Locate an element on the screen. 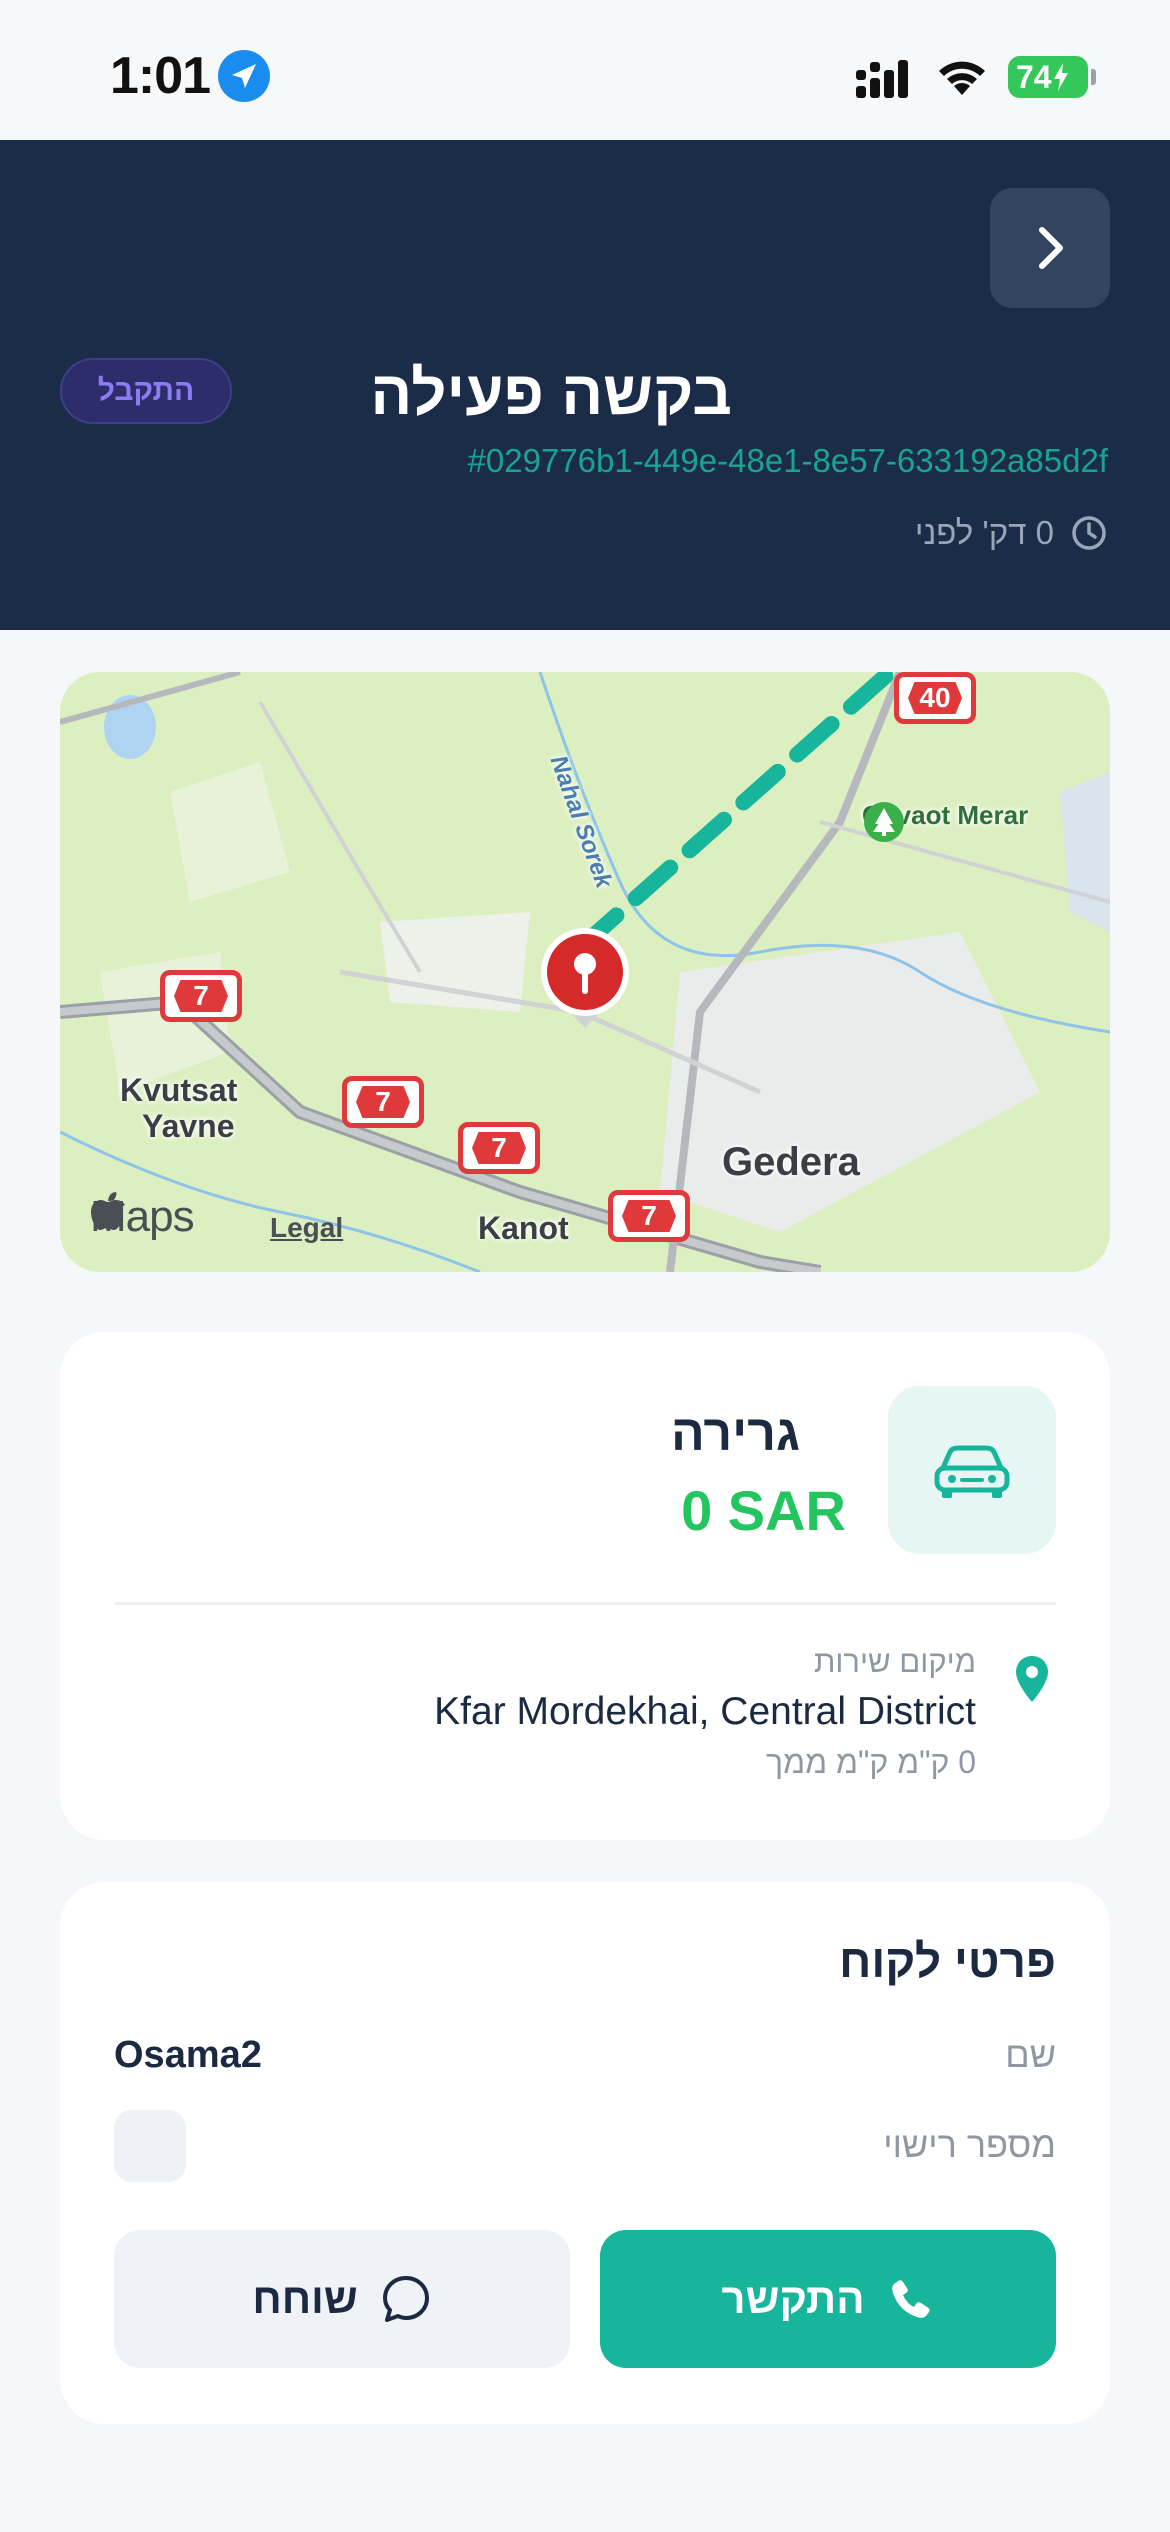 The width and height of the screenshot is (1170, 2532). service-icon-box is located at coordinates (972, 1470).